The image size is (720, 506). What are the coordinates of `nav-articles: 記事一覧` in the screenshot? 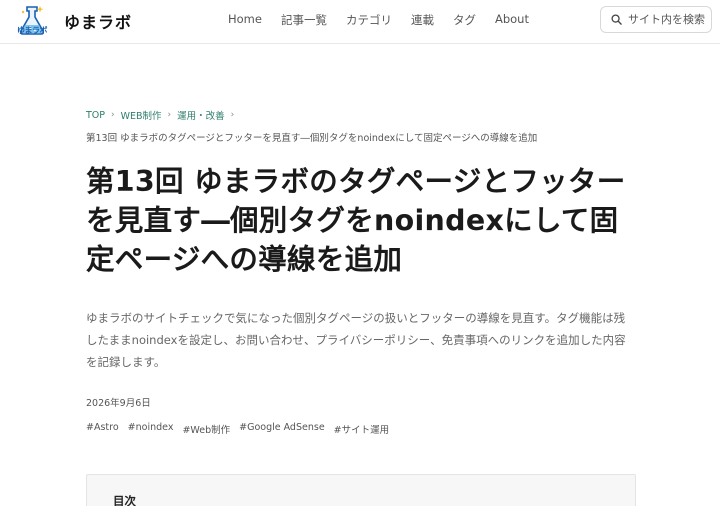 It's located at (304, 20).